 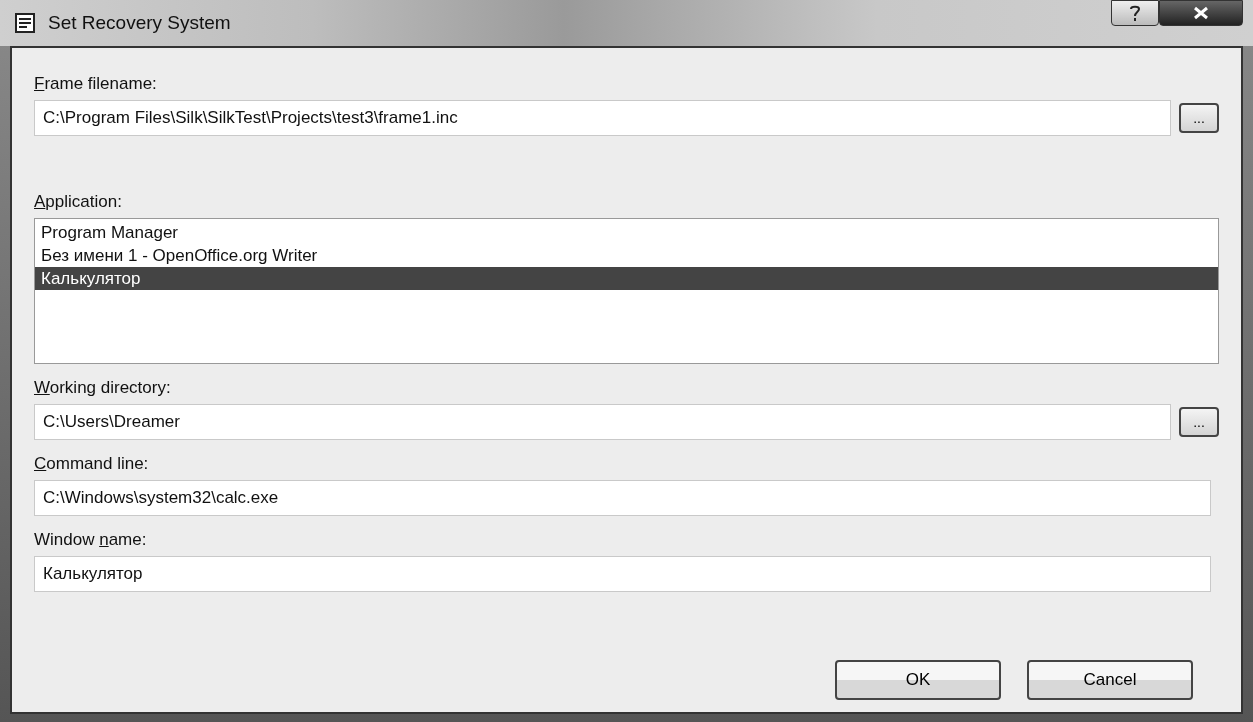 I want to click on field-label: Application:, so click(x=78, y=202).